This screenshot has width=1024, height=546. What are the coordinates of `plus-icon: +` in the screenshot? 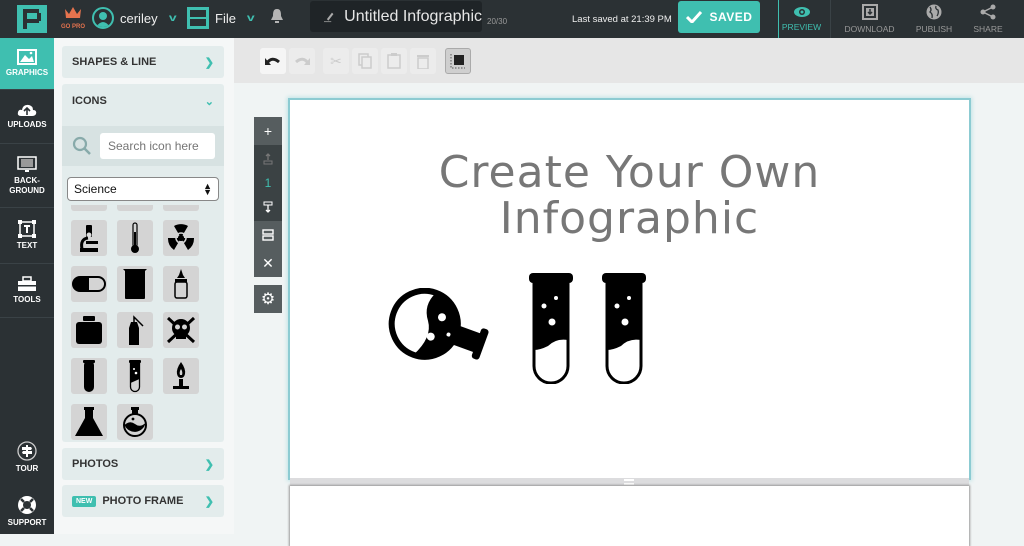 It's located at (268, 131).